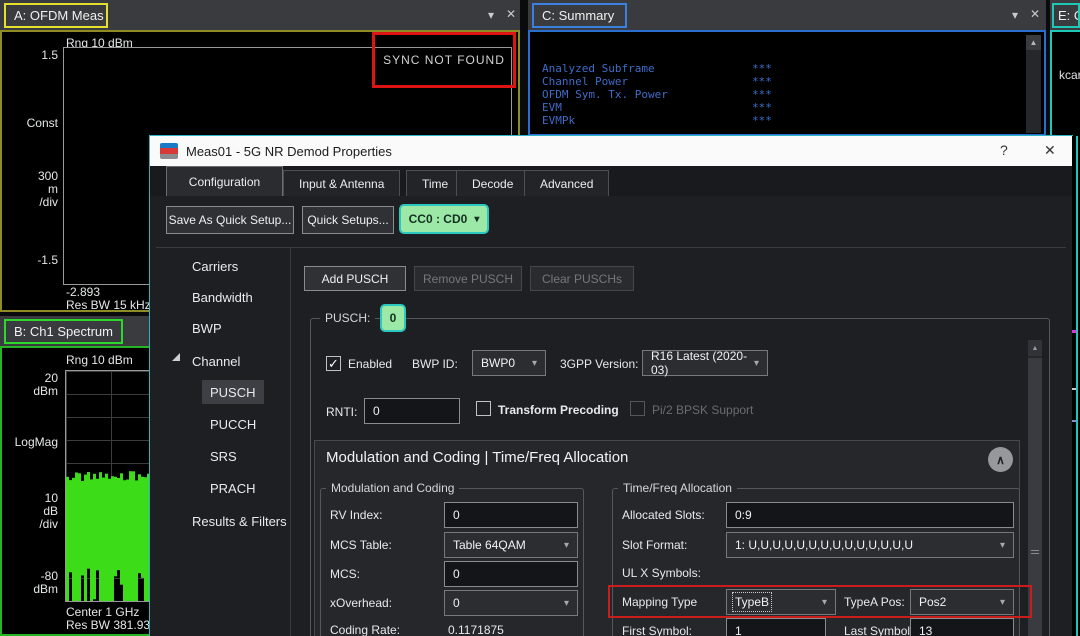 The width and height of the screenshot is (1080, 636). I want to click on xoverhead-dropdown: 0 ▾, so click(511, 603).